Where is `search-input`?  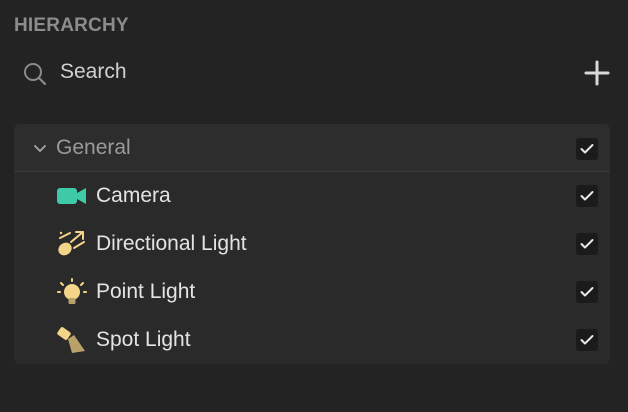
search-input is located at coordinates (300, 72).